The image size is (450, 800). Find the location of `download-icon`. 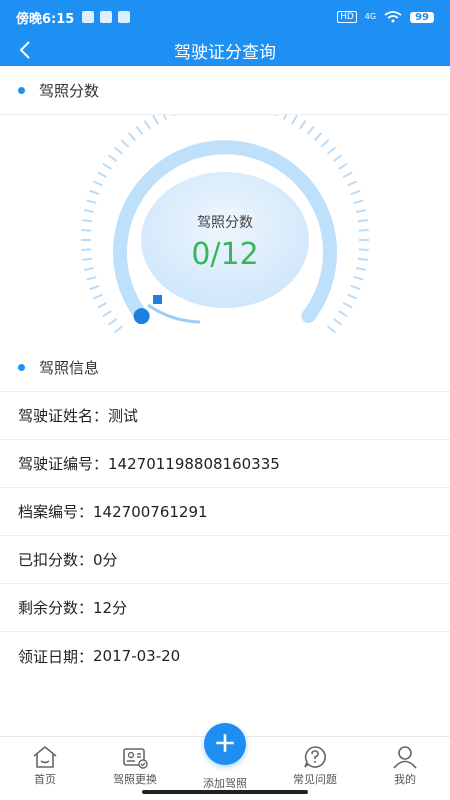

download-icon is located at coordinates (106, 17).